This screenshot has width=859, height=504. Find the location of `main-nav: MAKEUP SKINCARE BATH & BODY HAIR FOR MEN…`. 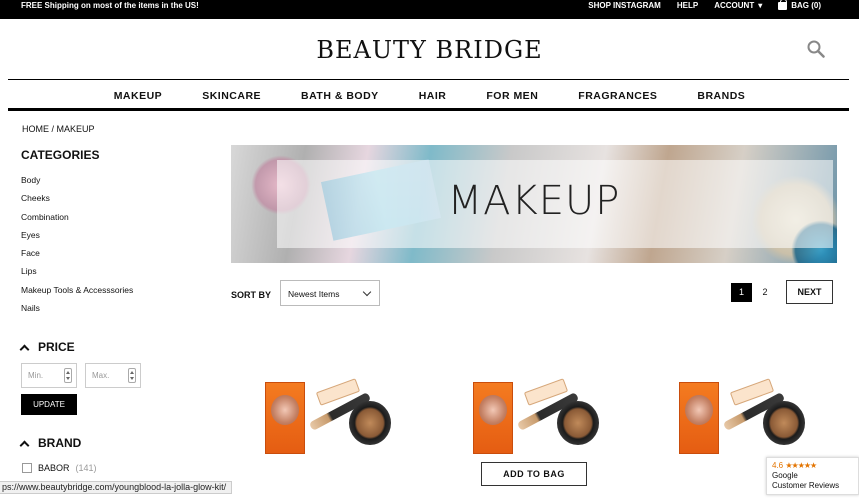

main-nav: MAKEUP SKINCARE BATH & BODY HAIR FOR MEN… is located at coordinates (429, 96).